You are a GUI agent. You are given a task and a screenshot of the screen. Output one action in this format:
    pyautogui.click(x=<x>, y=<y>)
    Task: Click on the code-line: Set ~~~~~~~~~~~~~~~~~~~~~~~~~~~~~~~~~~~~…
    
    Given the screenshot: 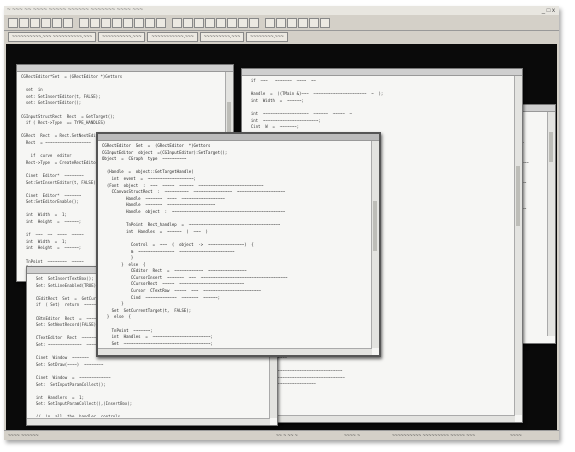 What is the action you would take?
    pyautogui.click(x=157, y=343)
    